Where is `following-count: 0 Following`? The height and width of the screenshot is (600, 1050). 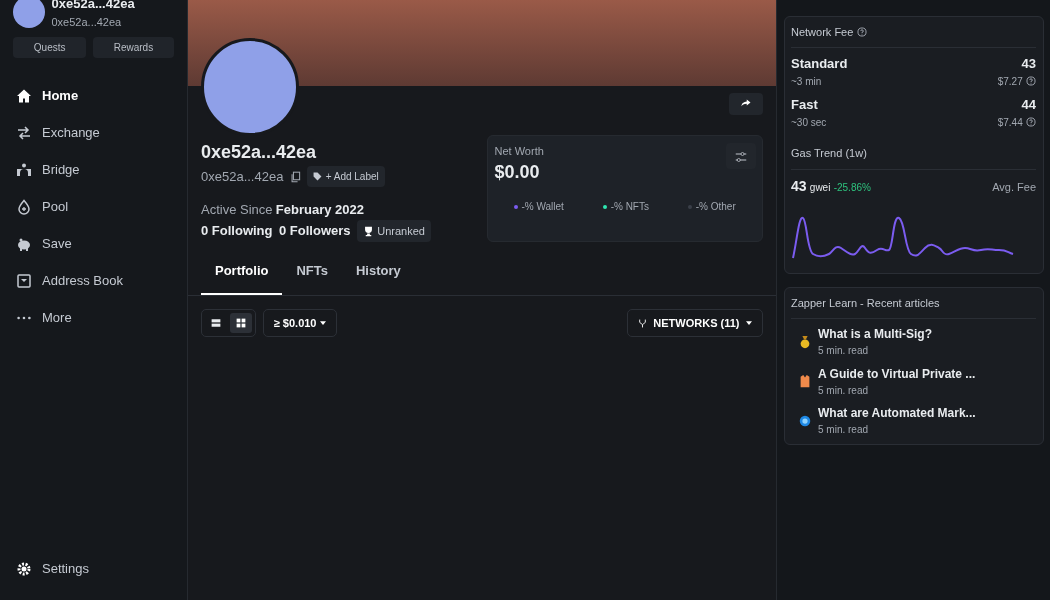
following-count: 0 Following is located at coordinates (237, 231).